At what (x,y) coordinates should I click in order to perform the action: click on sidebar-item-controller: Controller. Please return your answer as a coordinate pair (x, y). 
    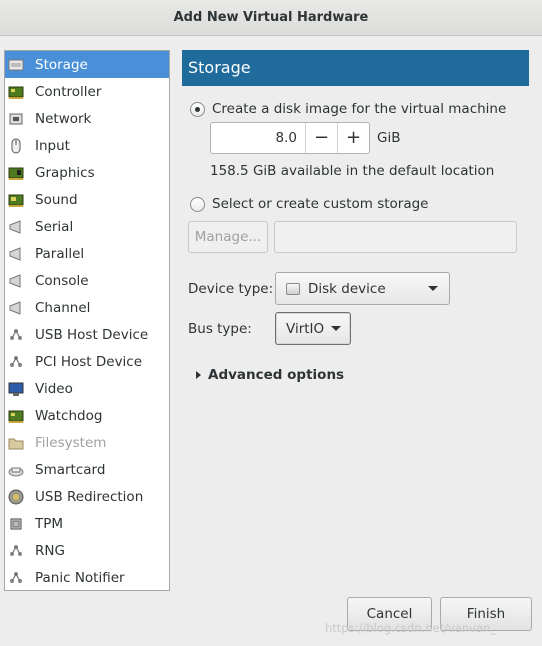
    Looking at the image, I should click on (87, 91).